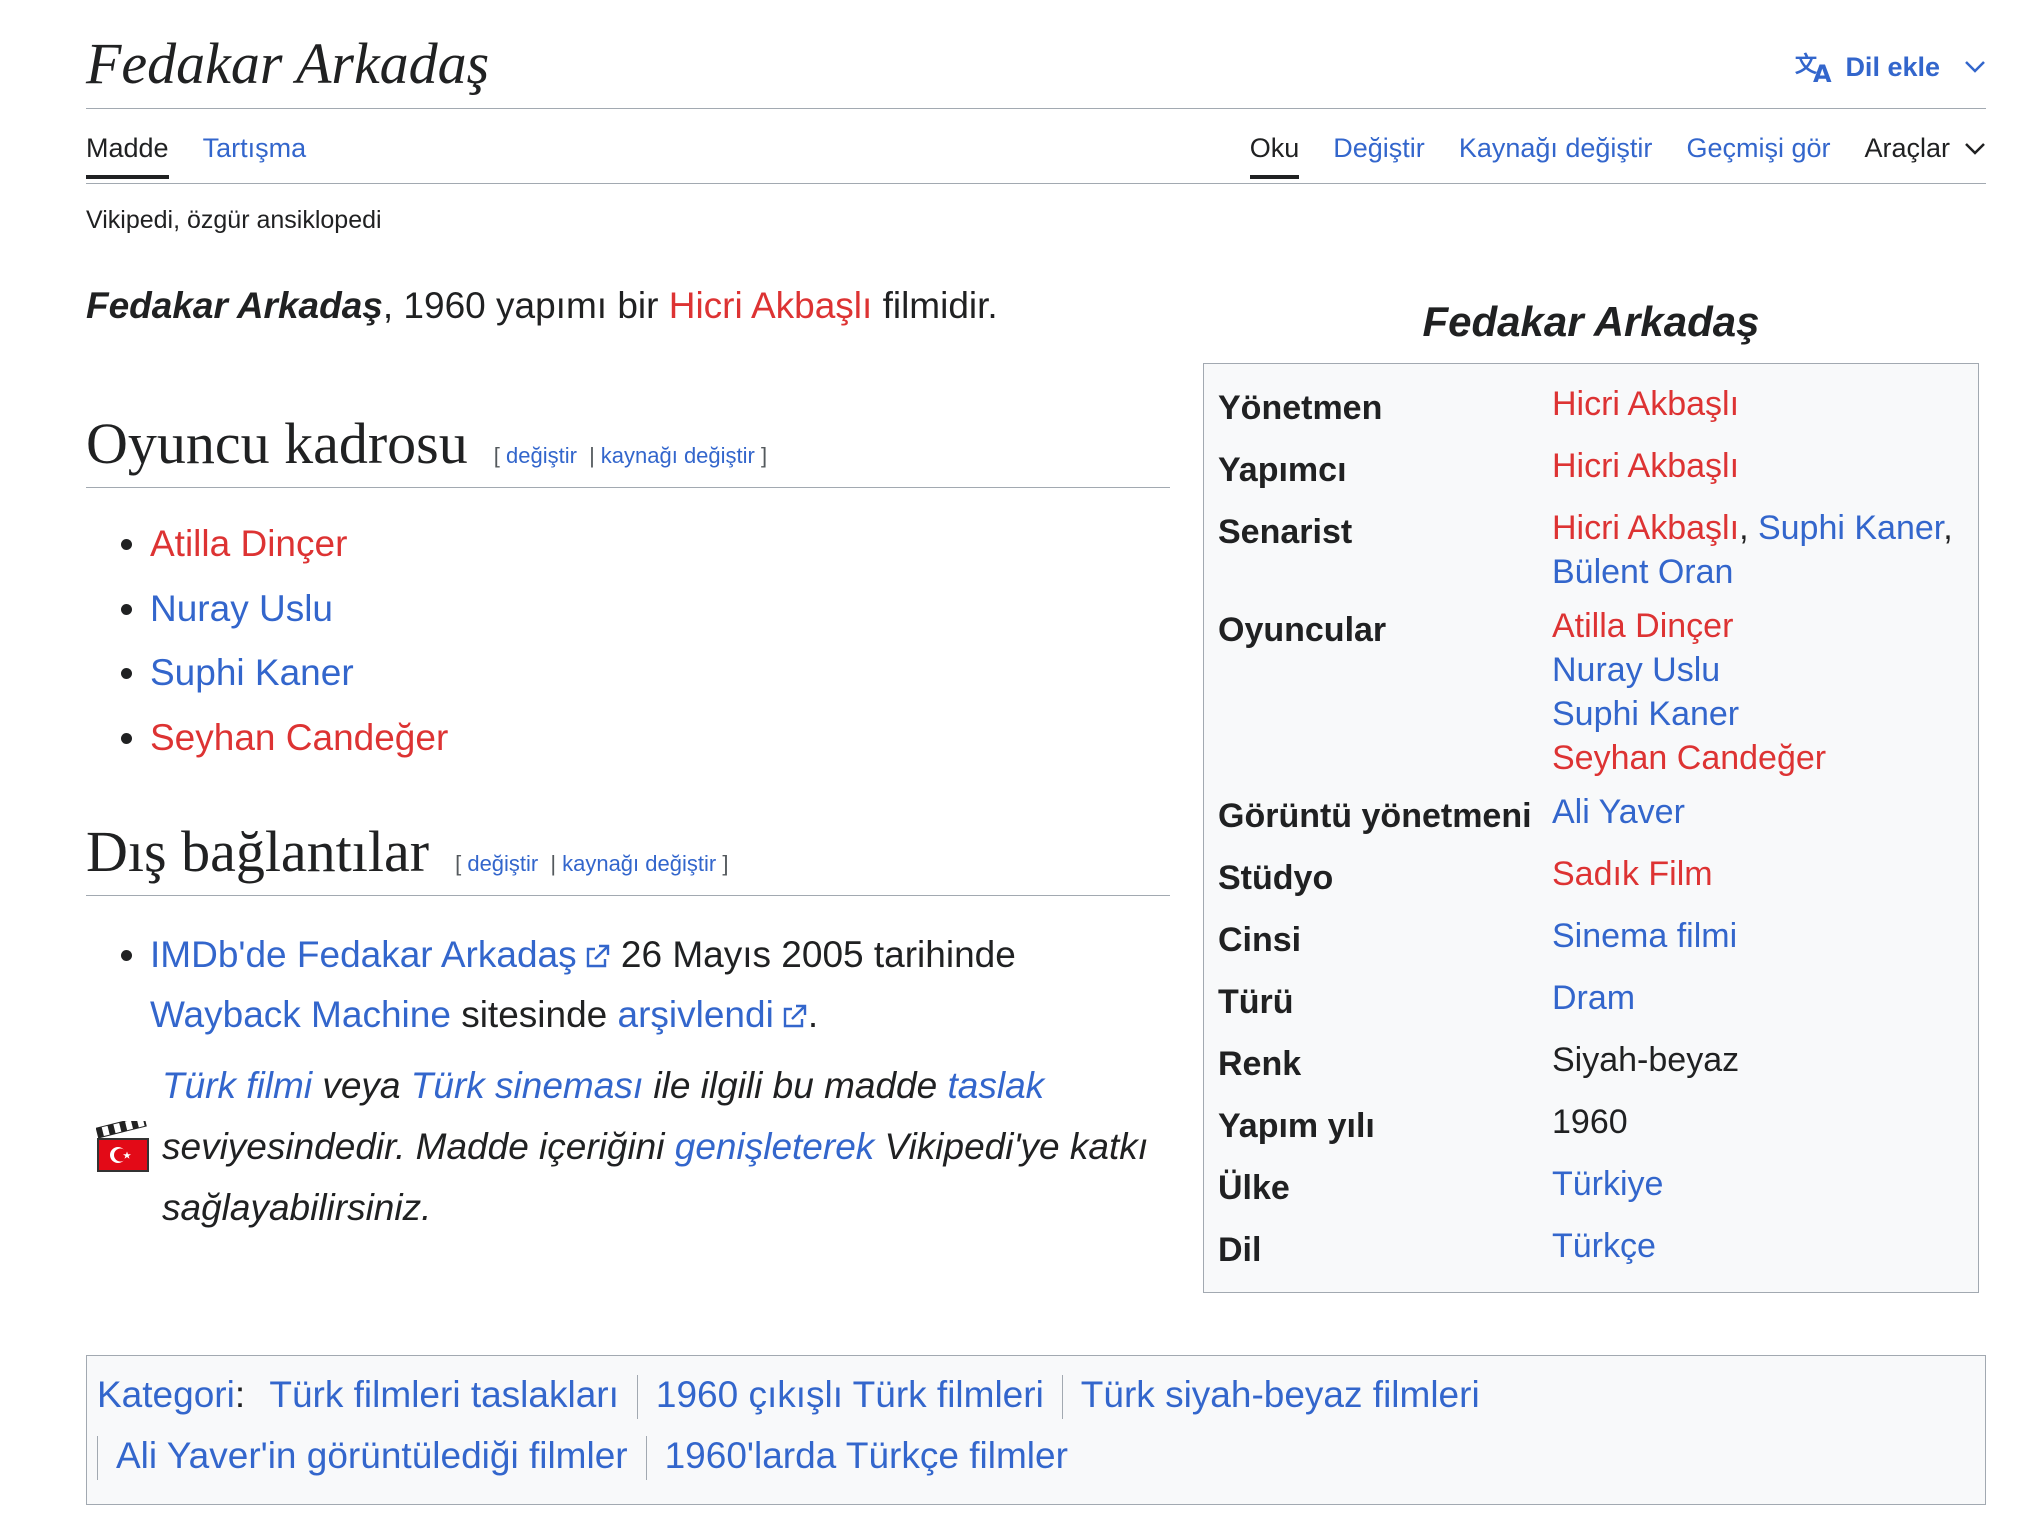 This screenshot has width=2022, height=1529. I want to click on infobox-label: Yapım yılı, so click(1296, 1126).